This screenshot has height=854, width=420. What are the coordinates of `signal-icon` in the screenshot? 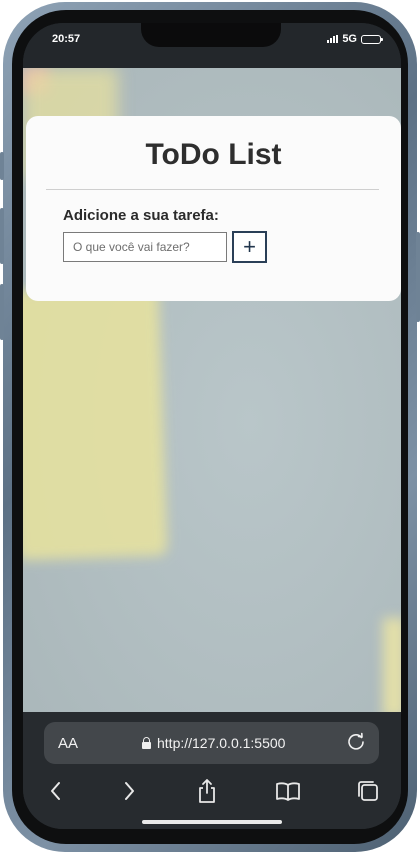 It's located at (333, 39).